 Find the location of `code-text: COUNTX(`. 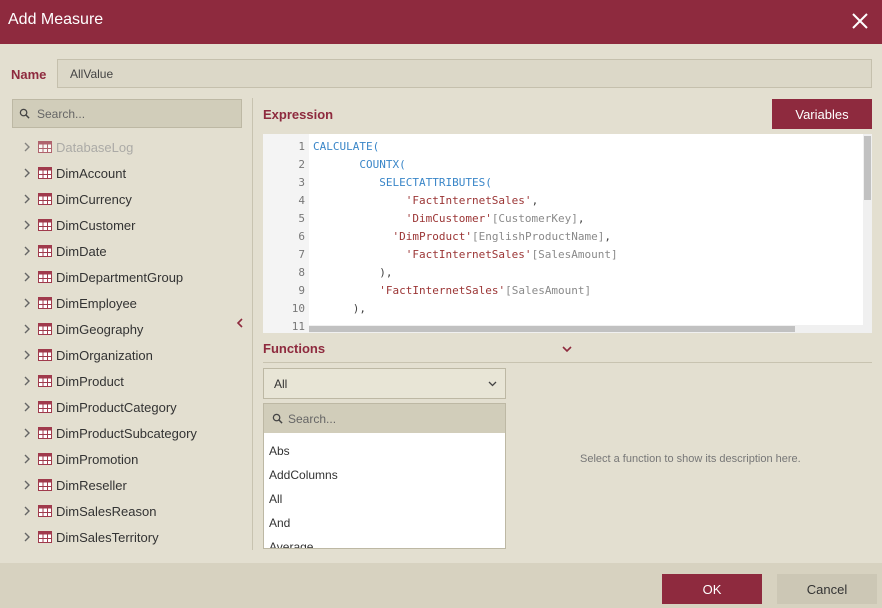

code-text: COUNTX( is located at coordinates (359, 165).